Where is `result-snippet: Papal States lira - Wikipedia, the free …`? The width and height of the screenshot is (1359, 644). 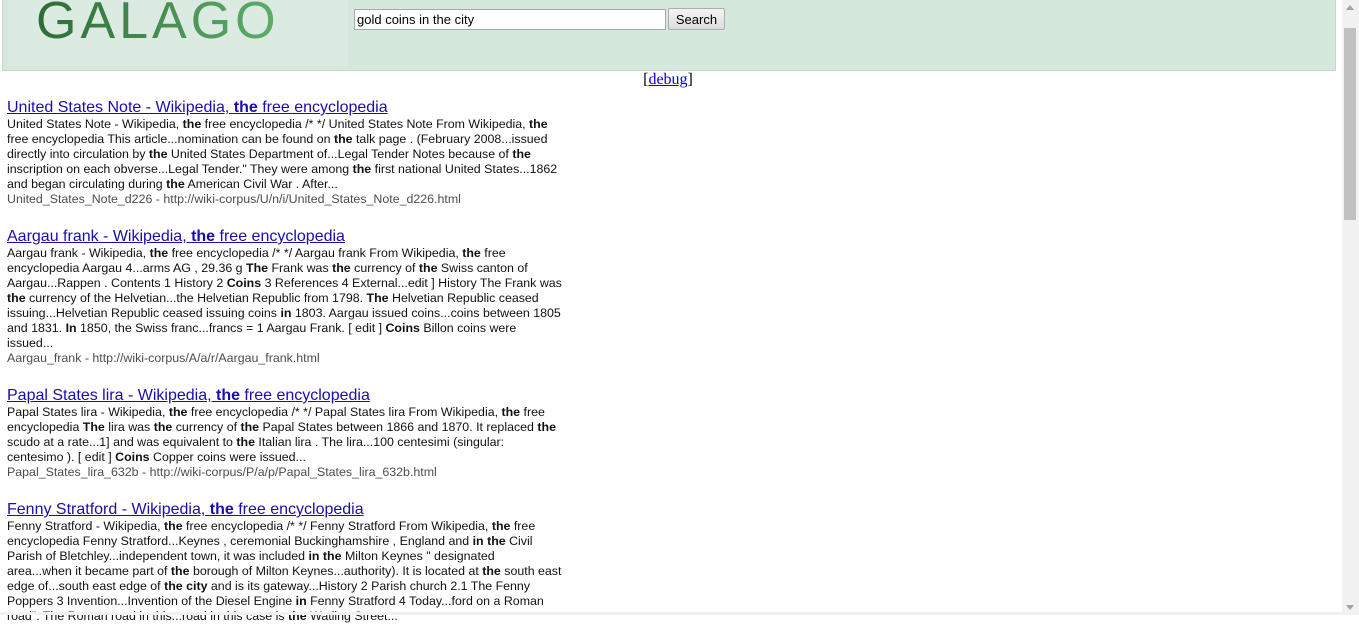 result-snippet: Papal States lira - Wikipedia, the free … is located at coordinates (281, 434).